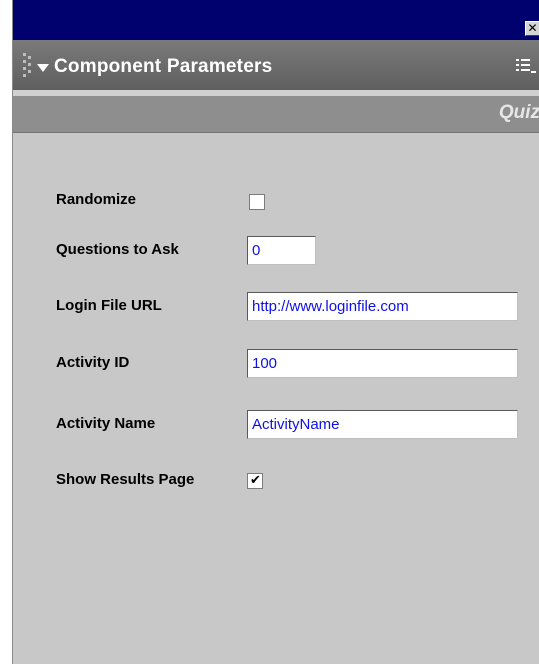 The height and width of the screenshot is (664, 539). What do you see at coordinates (526, 66) in the screenshot?
I see `panel-options-menu-icon` at bounding box center [526, 66].